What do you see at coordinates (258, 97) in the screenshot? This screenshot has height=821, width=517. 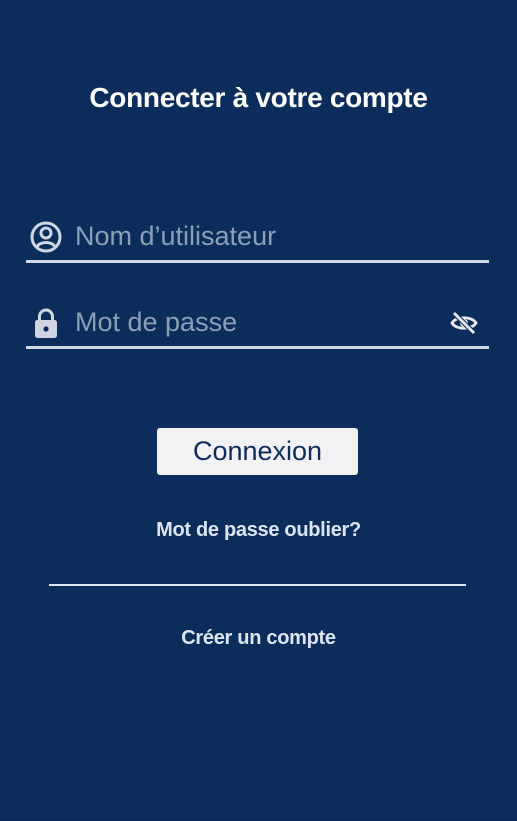 I see `page-title: Connecter à votre compte` at bounding box center [258, 97].